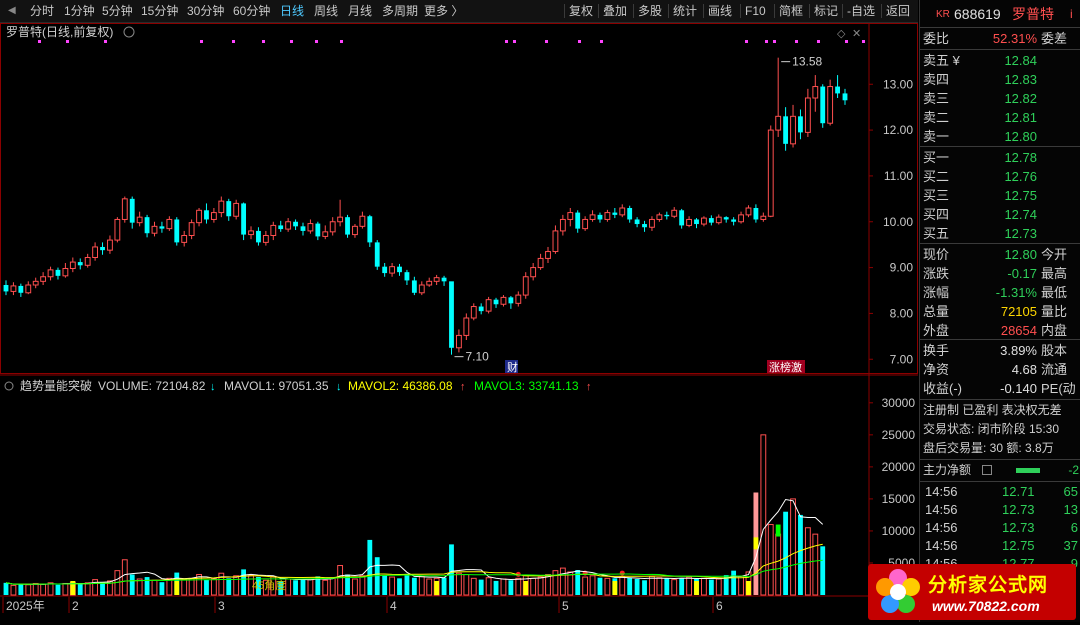  What do you see at coordinates (25, 606) in the screenshot?
I see `date-tick: 2025年` at bounding box center [25, 606].